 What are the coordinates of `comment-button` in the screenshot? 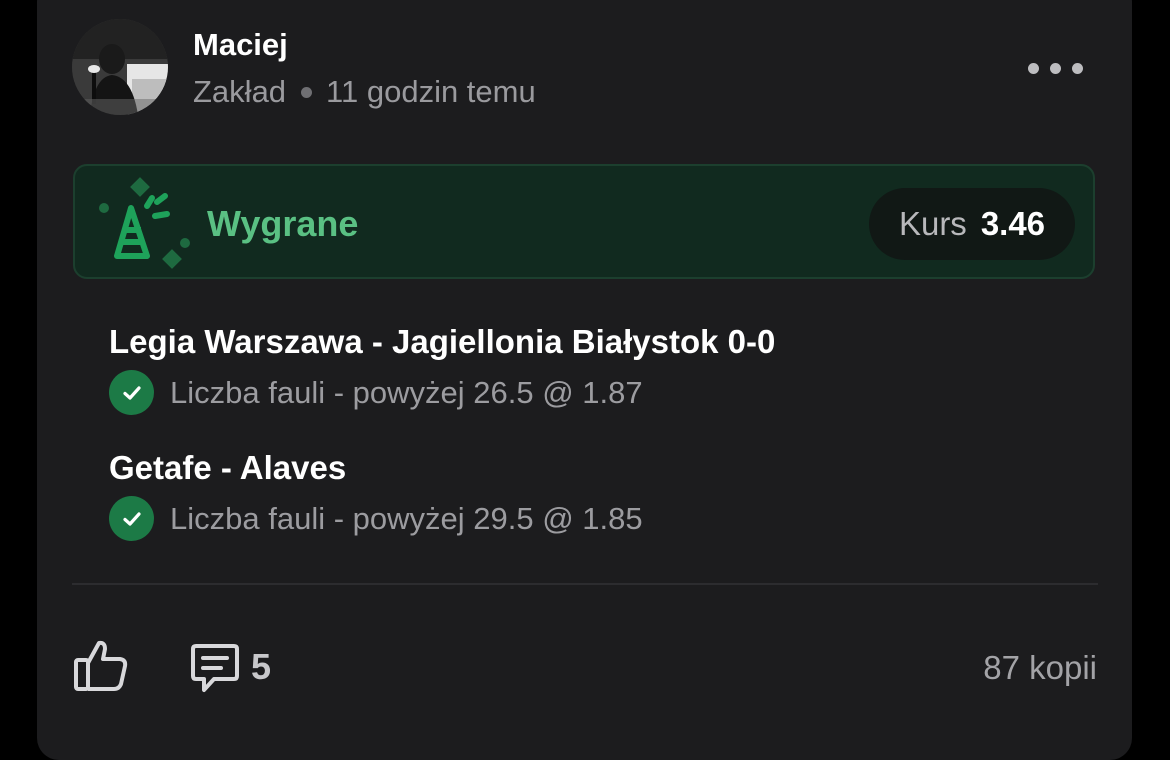 It's located at (215, 668).